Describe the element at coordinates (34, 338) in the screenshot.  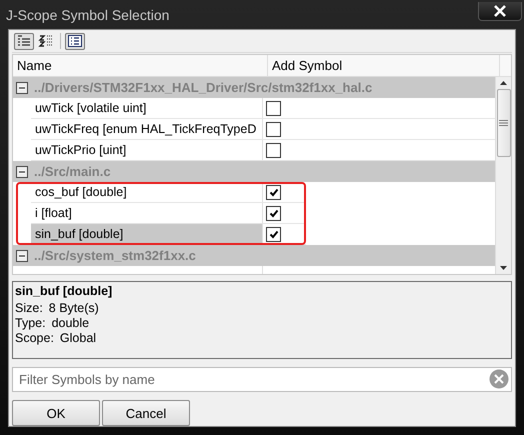
I see `detail-label: Scope:` at that location.